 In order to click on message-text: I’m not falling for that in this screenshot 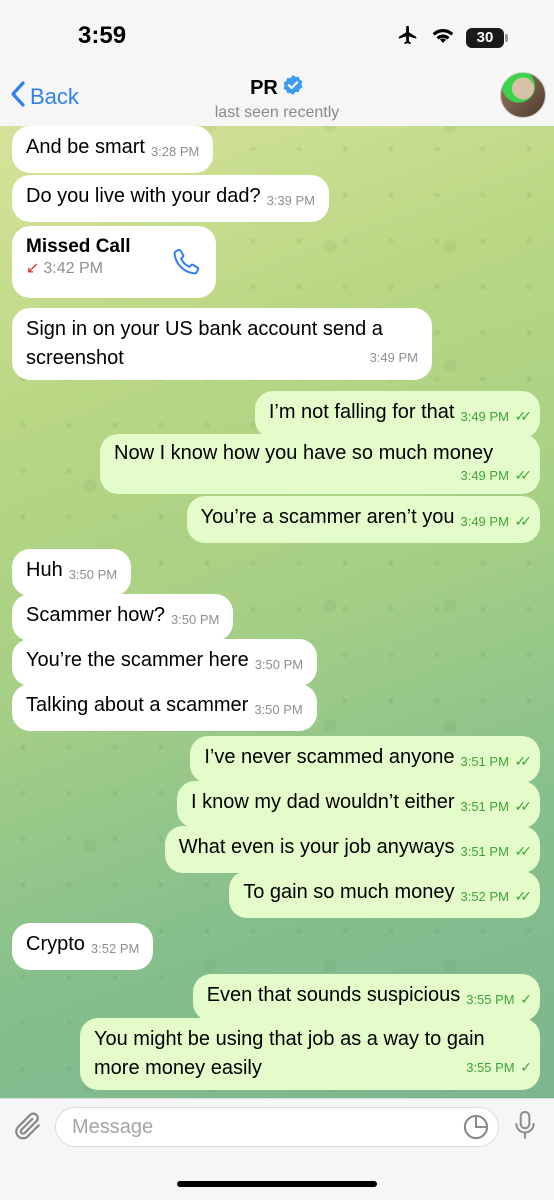, I will do `click(361, 412)`.